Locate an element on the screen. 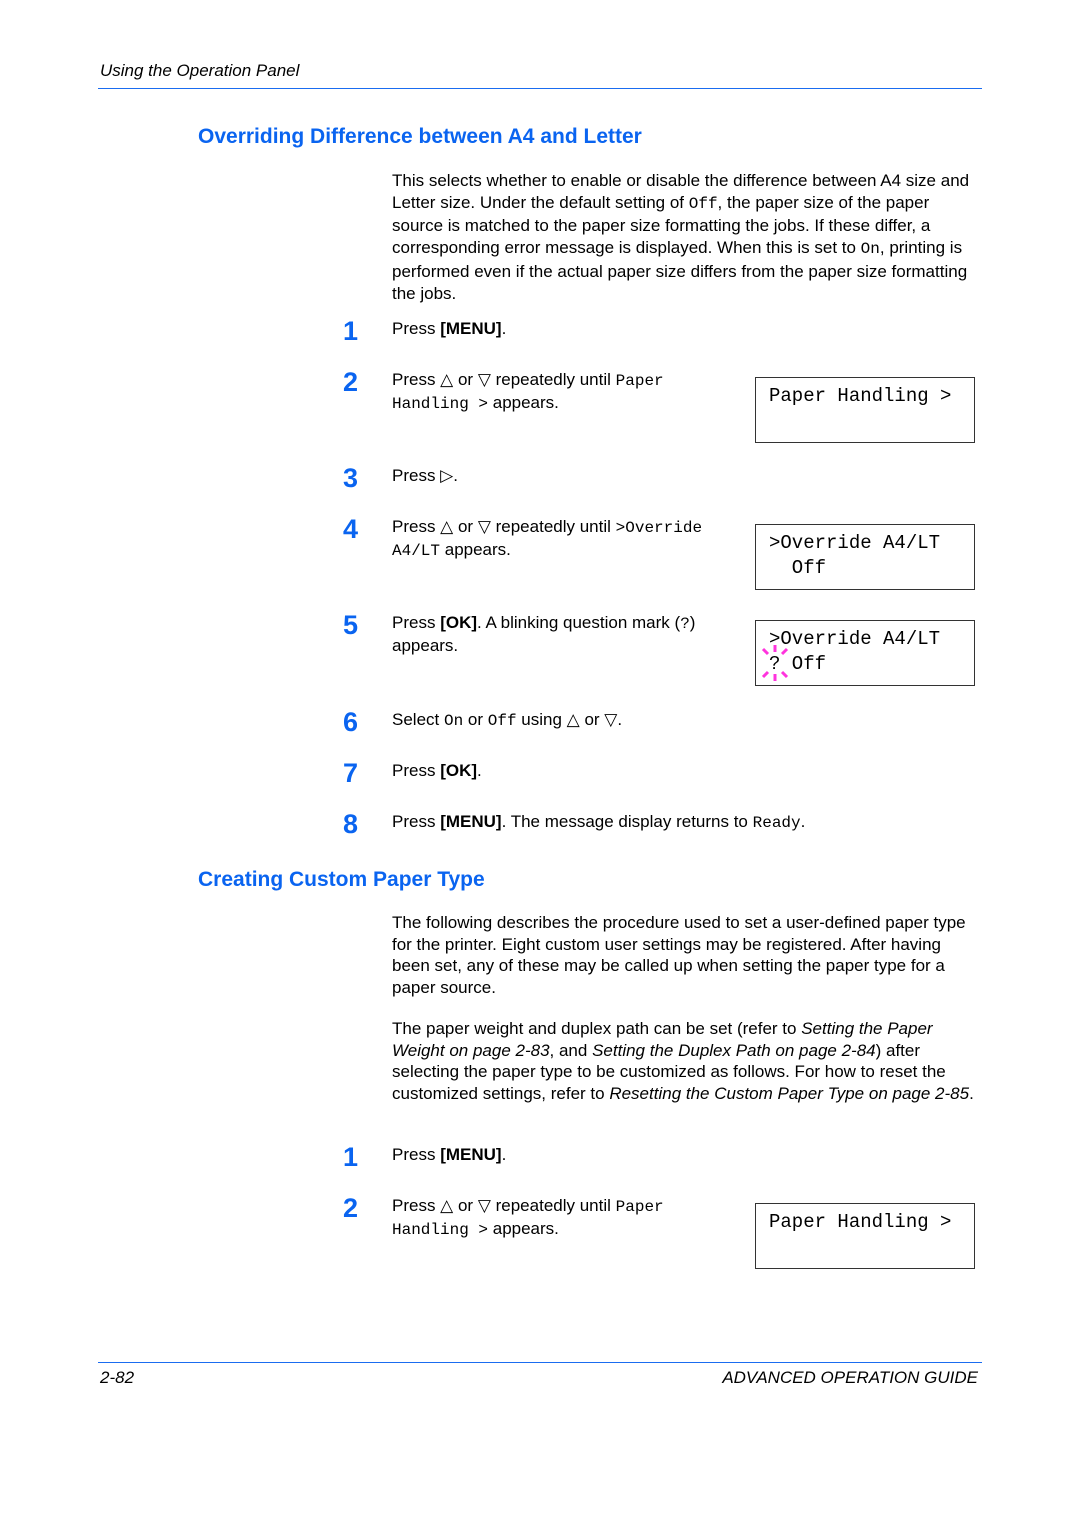  page-number: 2-82 is located at coordinates (117, 1377).